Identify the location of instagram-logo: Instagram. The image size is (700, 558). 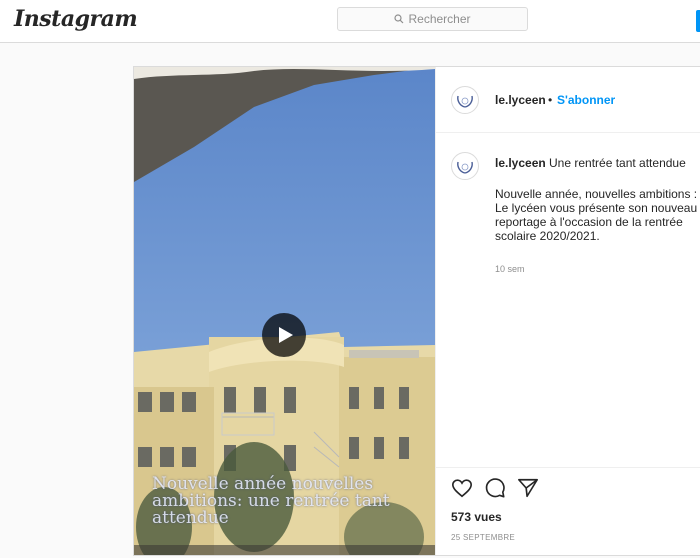
(76, 19).